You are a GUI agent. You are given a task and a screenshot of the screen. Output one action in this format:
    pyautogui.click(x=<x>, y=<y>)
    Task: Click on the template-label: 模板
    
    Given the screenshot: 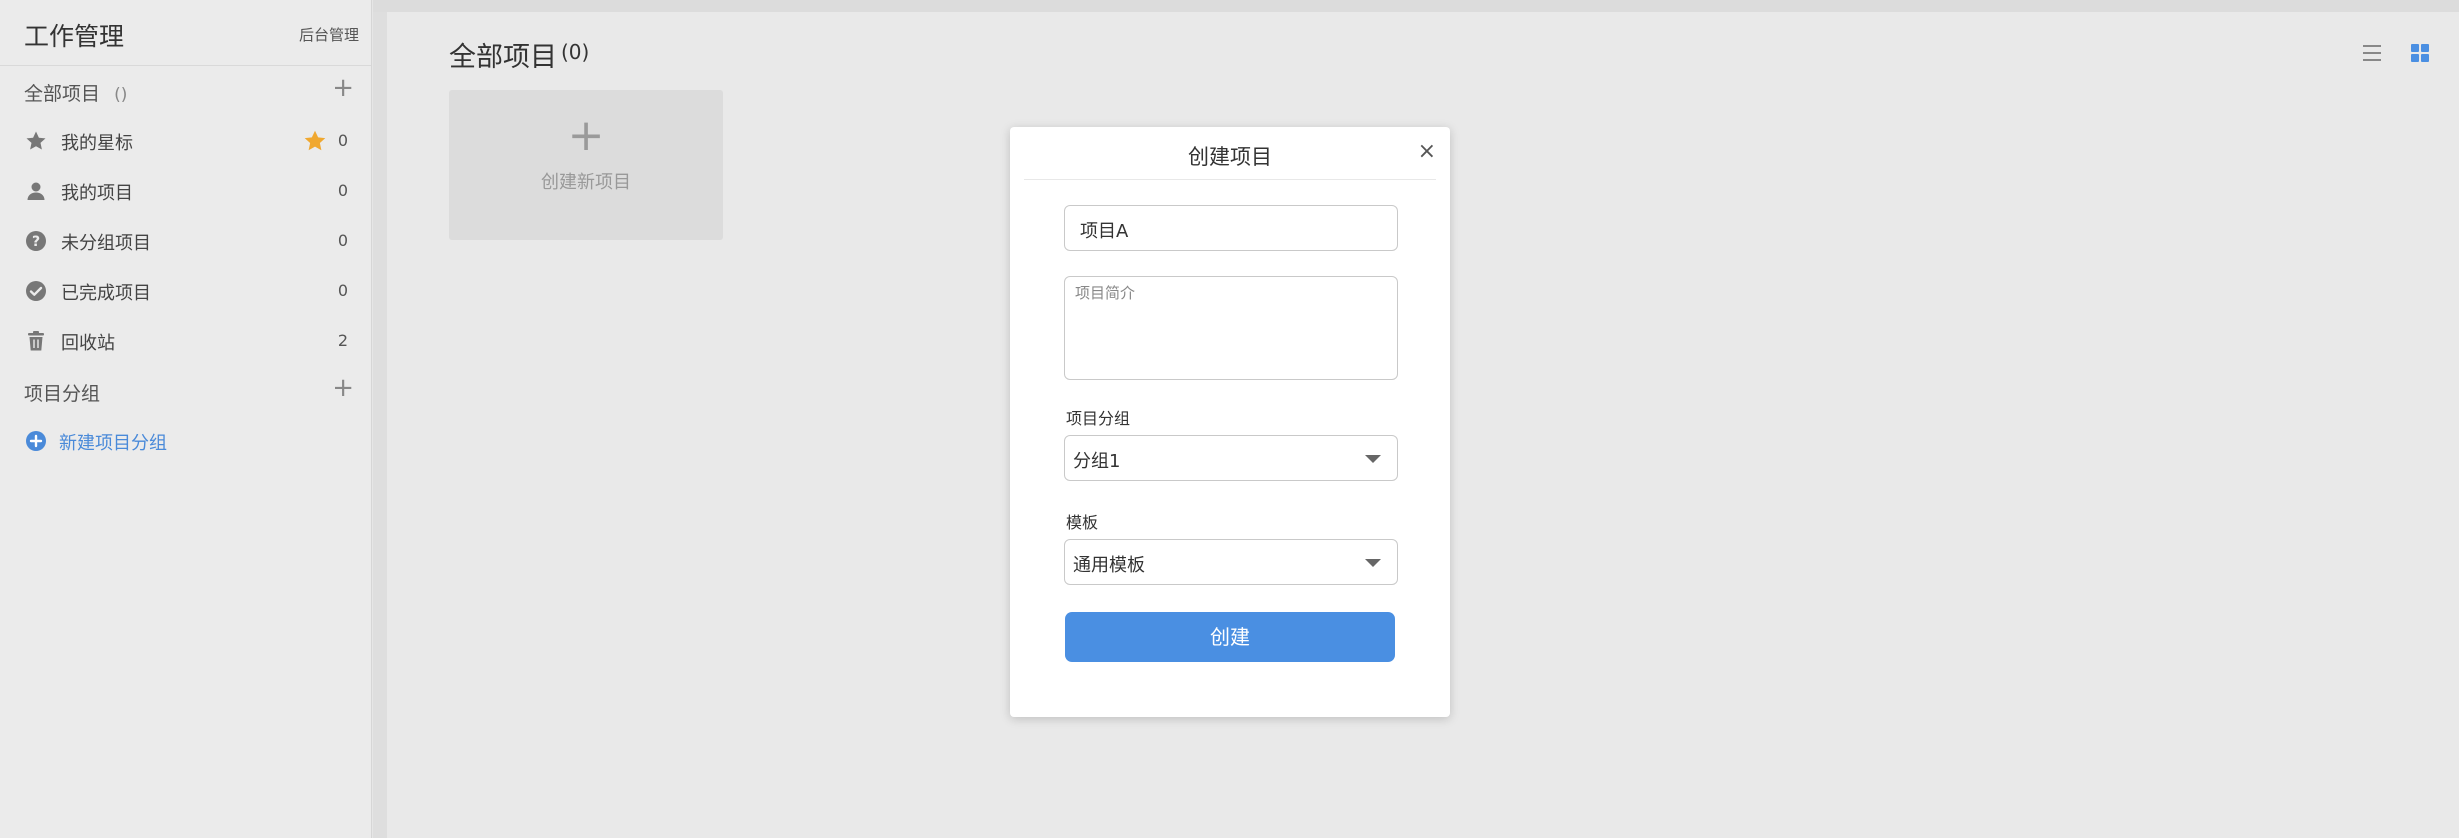 What is the action you would take?
    pyautogui.click(x=1082, y=522)
    